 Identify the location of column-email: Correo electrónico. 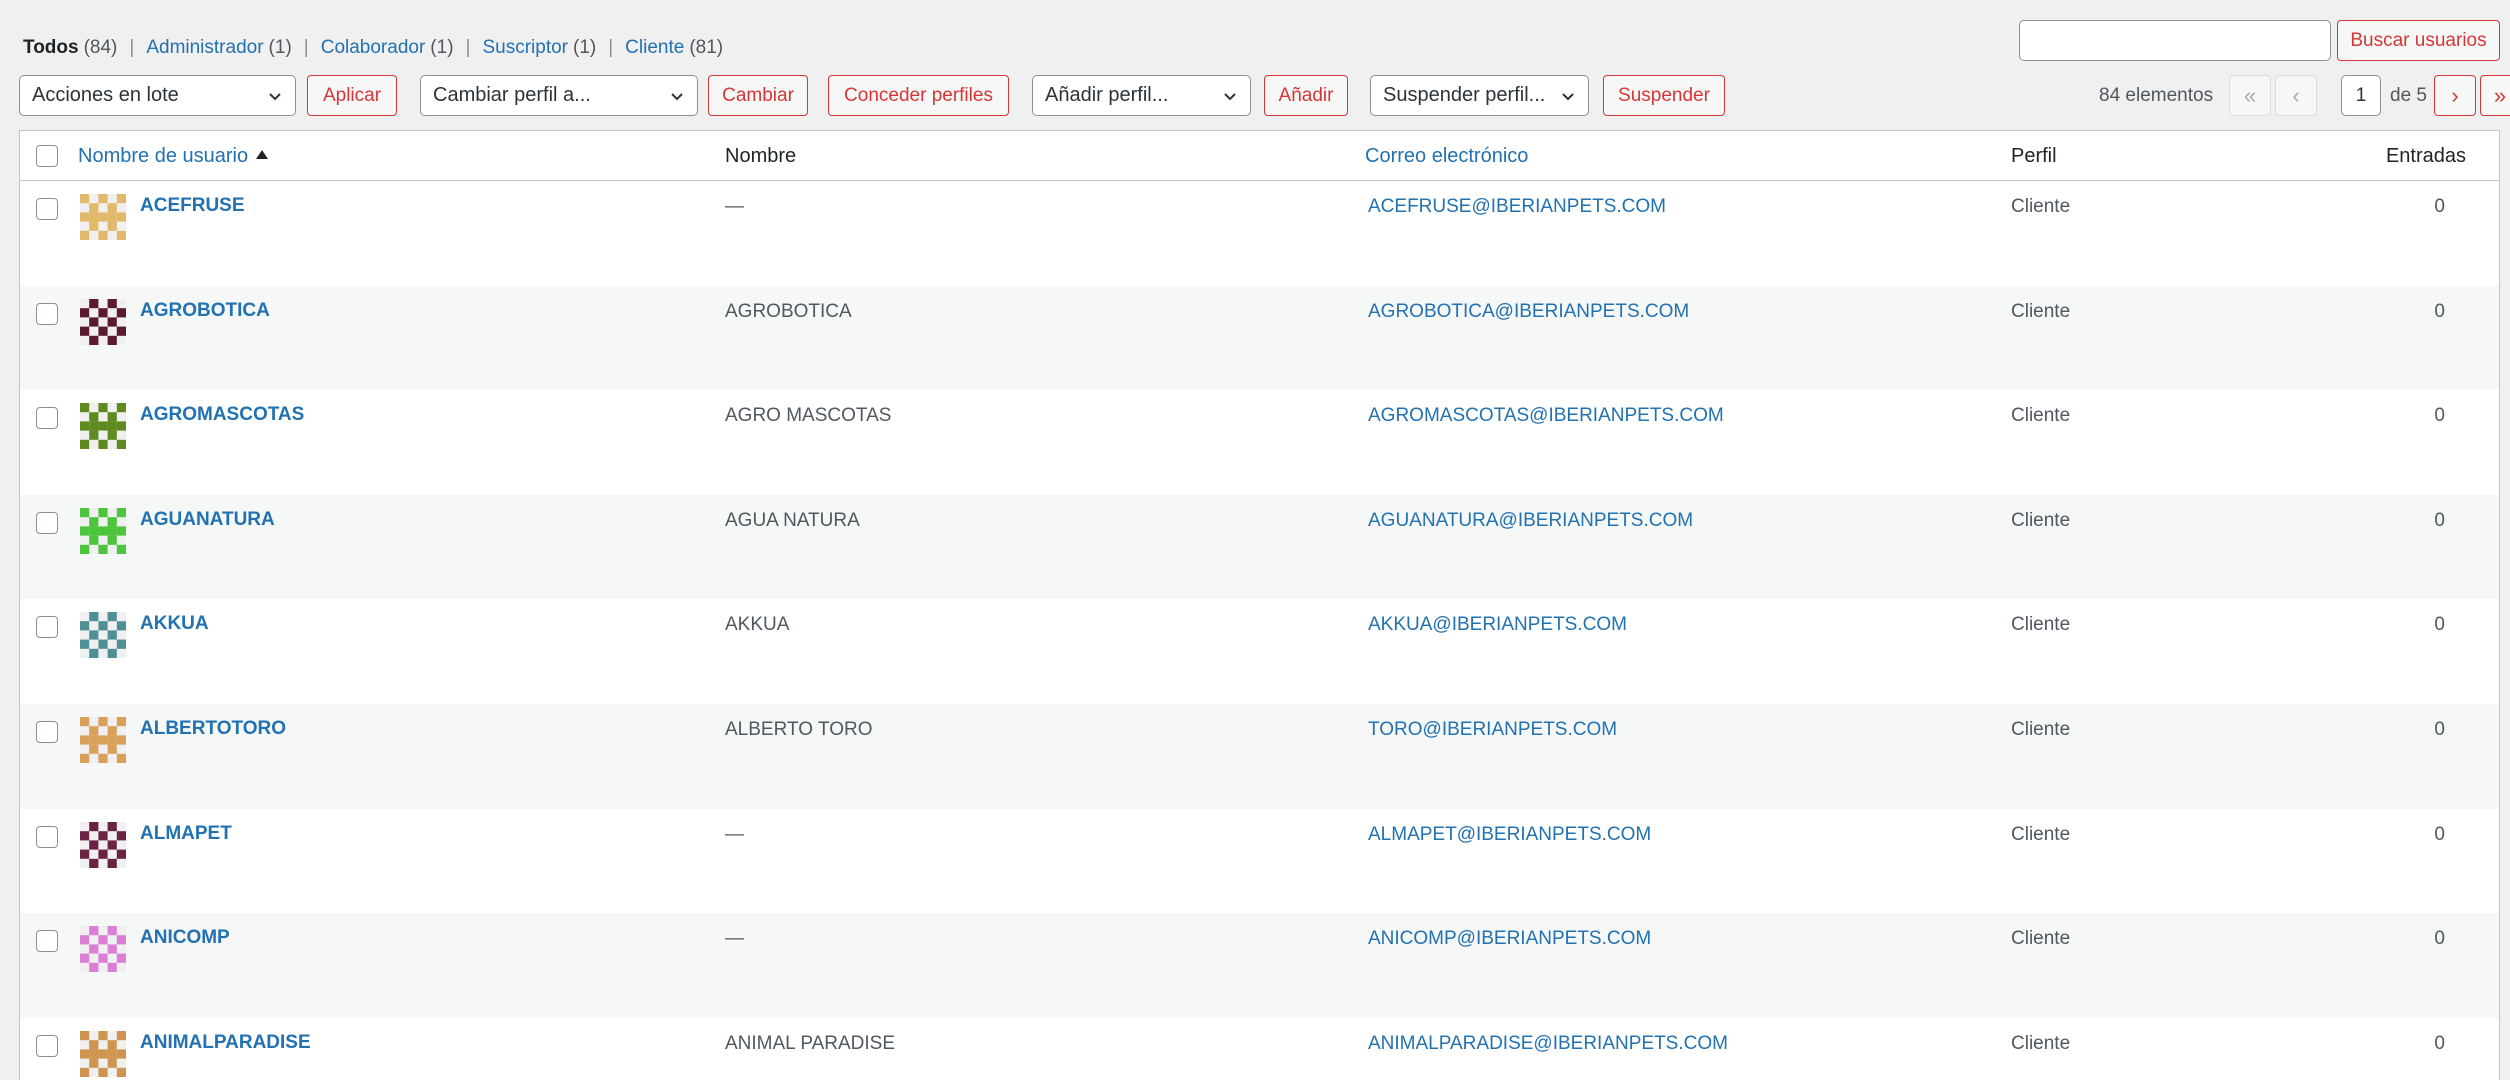
(1446, 156).